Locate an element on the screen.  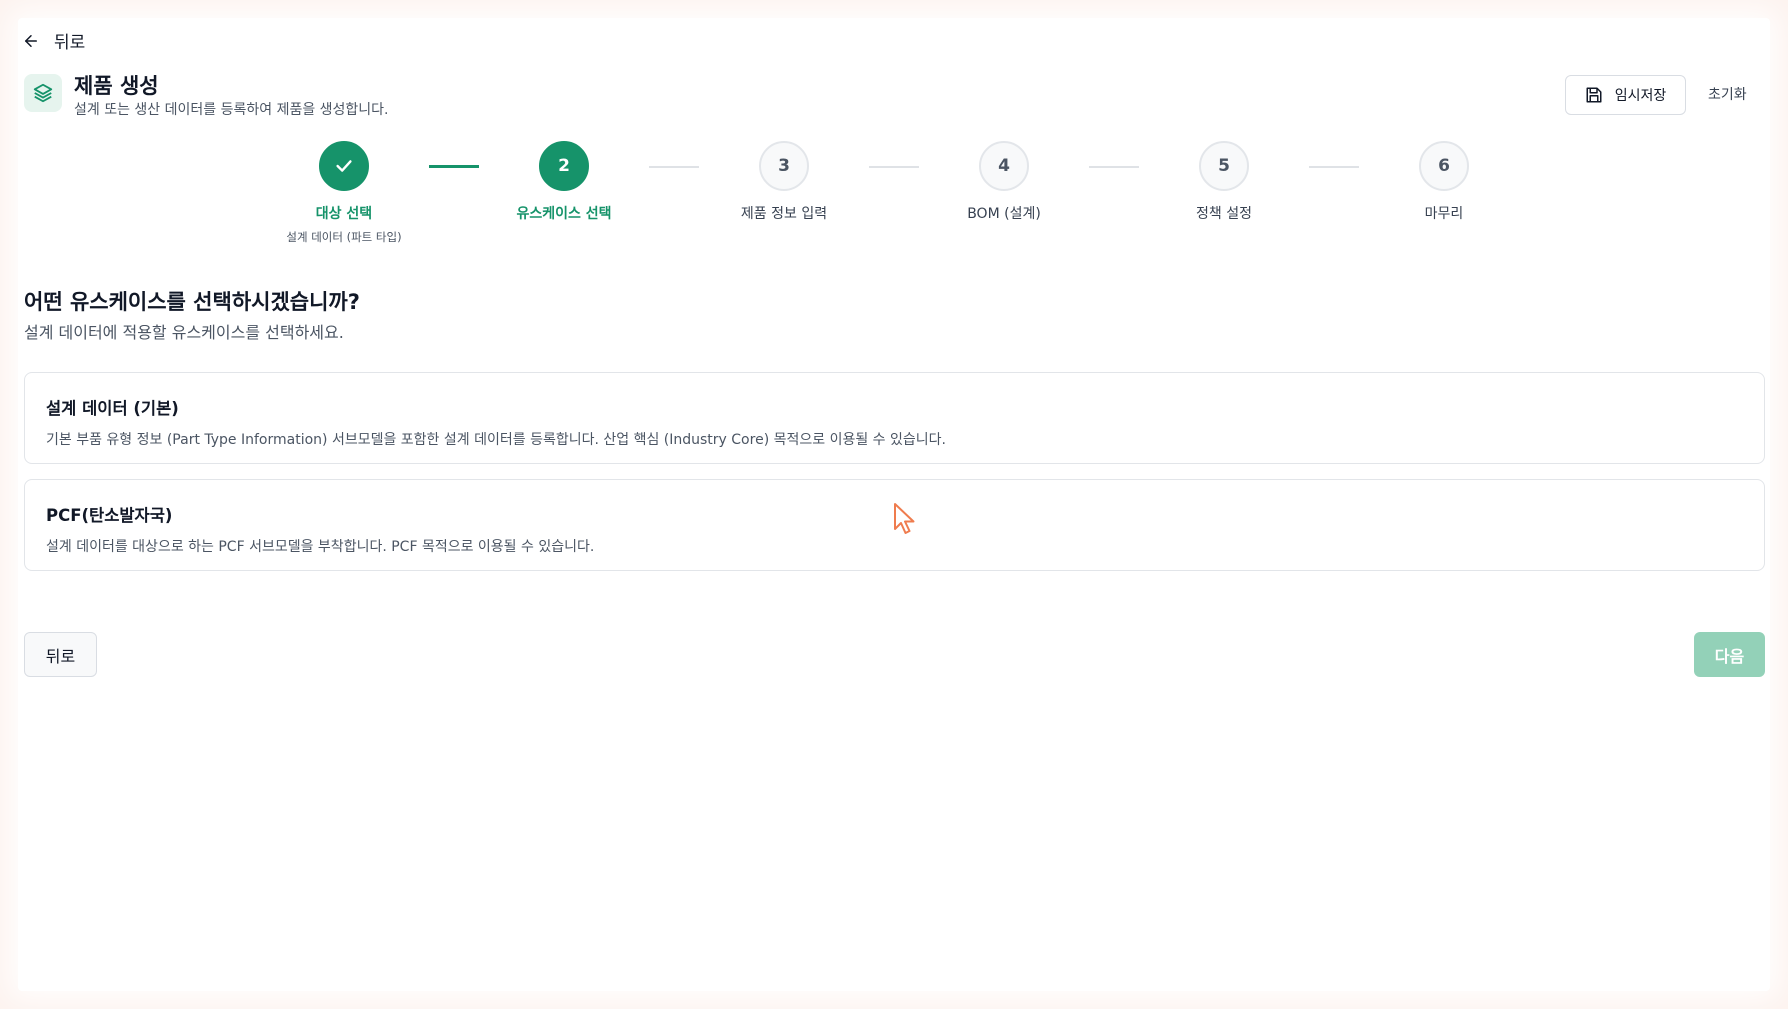
usecase-question: 어떤 유스케이스를 선택하시겠습니까? is located at coordinates (192, 302).